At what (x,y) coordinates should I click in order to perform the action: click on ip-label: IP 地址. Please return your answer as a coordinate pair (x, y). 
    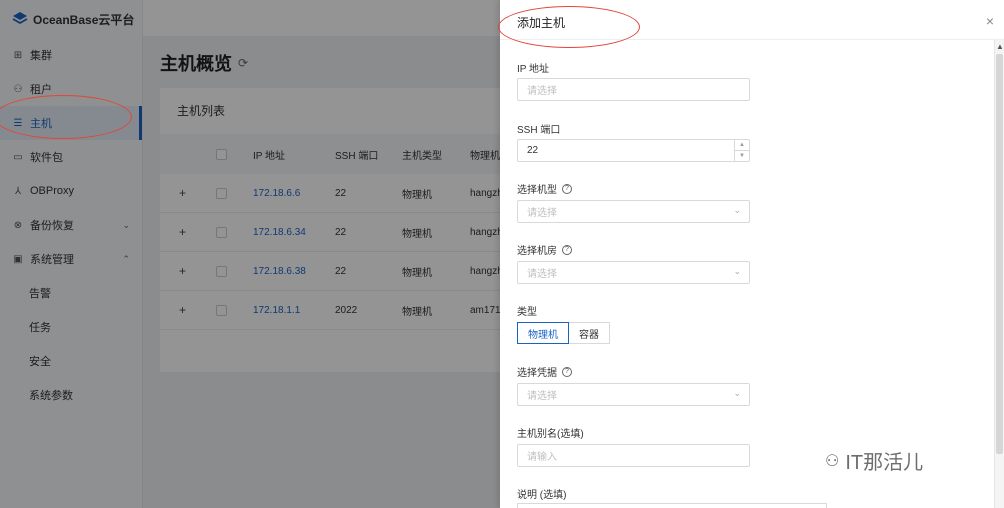
    Looking at the image, I should click on (533, 67).